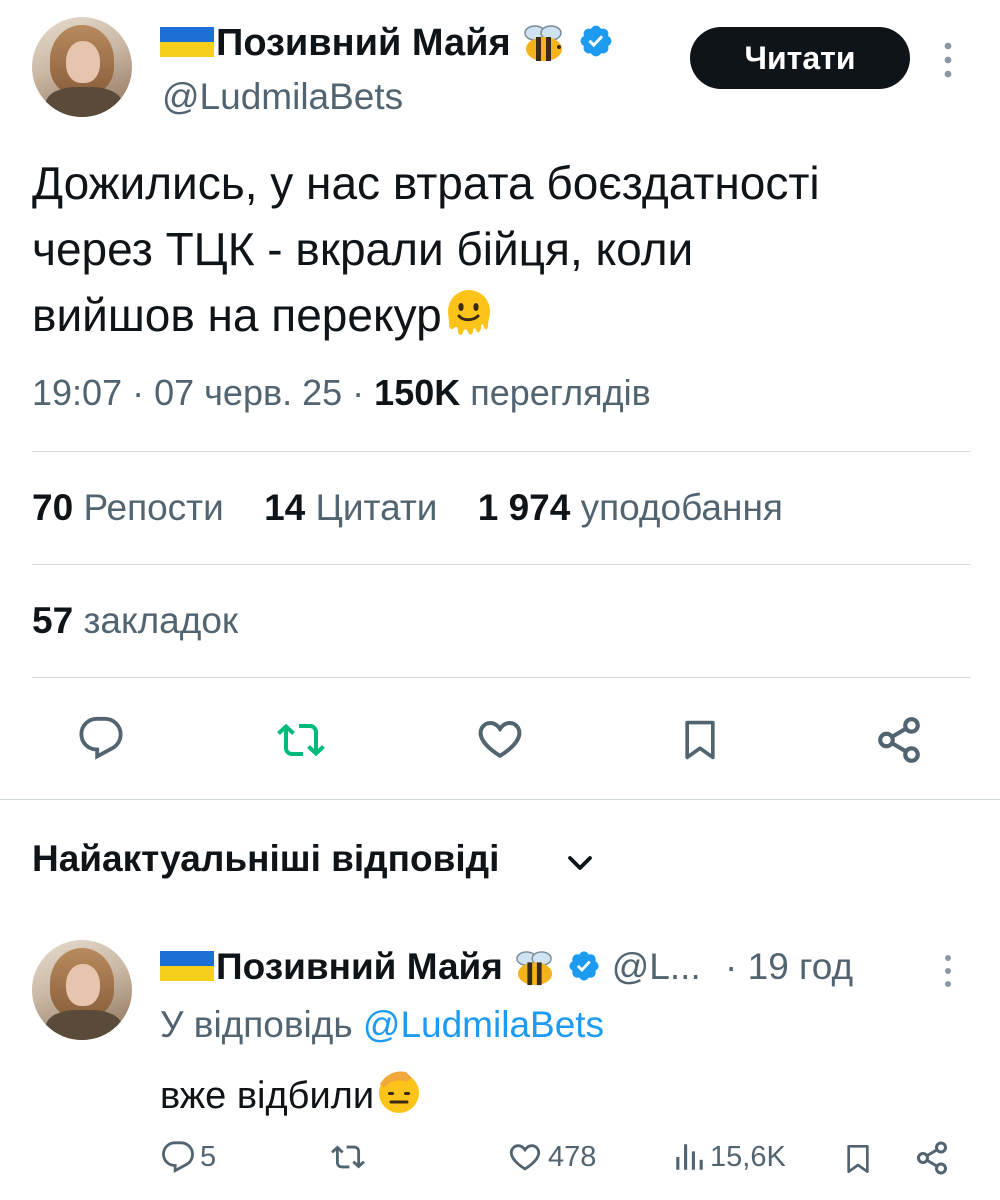 This screenshot has height=1200, width=1000. I want to click on tweet-meta: 19:07 · 07 черв. 25 · 150K переглядів, so click(341, 393).